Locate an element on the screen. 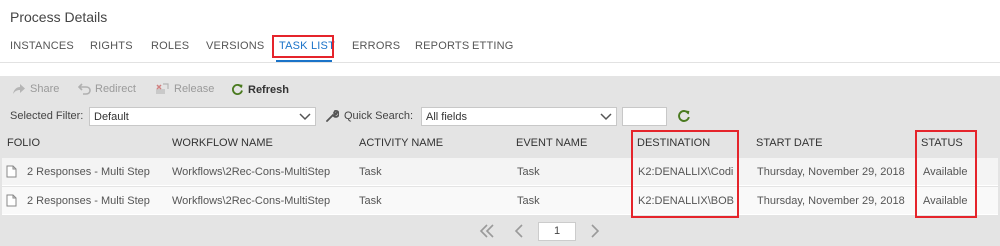 This screenshot has width=1000, height=246. tab-instances: INSTANCES is located at coordinates (42, 46).